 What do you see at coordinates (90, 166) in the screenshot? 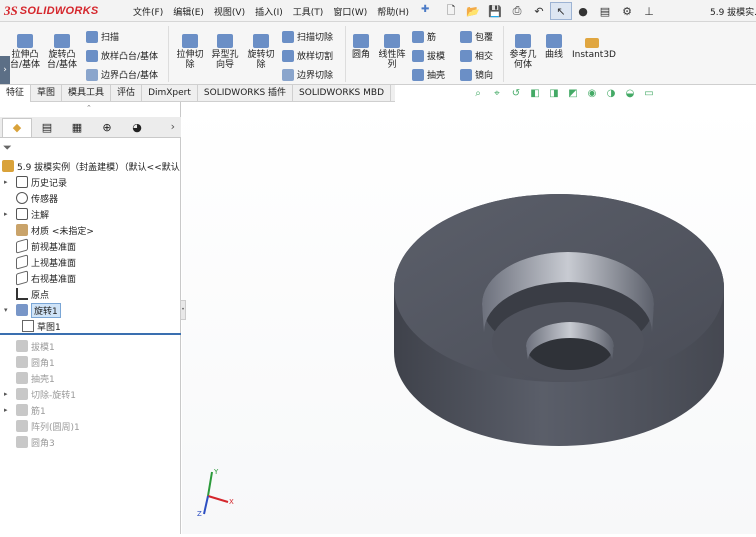
I see `tree-root-part: 5.9 拔模实例（封盖建模）（默认<<默认` at bounding box center [90, 166].